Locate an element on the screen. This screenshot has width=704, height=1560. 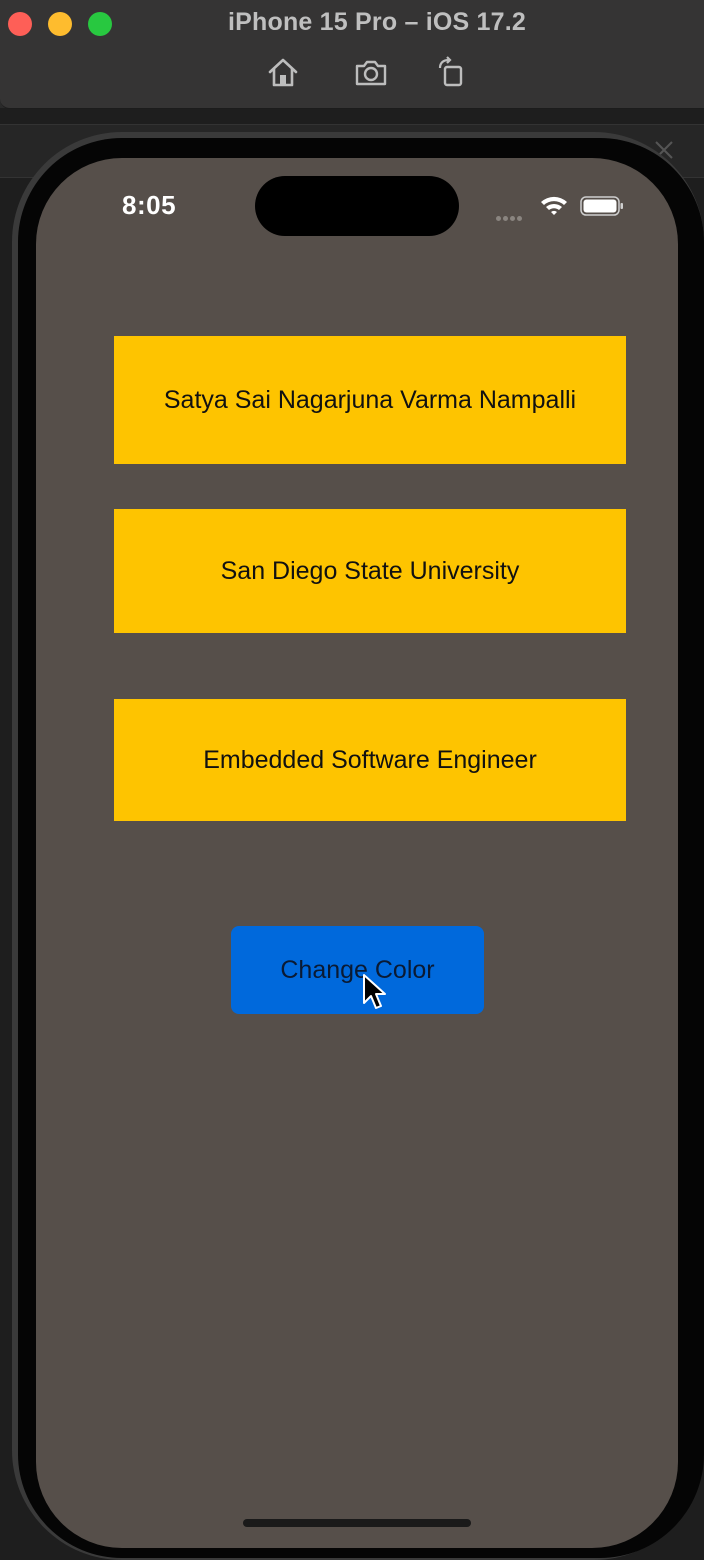
university-label: San Diego State University is located at coordinates (370, 571).